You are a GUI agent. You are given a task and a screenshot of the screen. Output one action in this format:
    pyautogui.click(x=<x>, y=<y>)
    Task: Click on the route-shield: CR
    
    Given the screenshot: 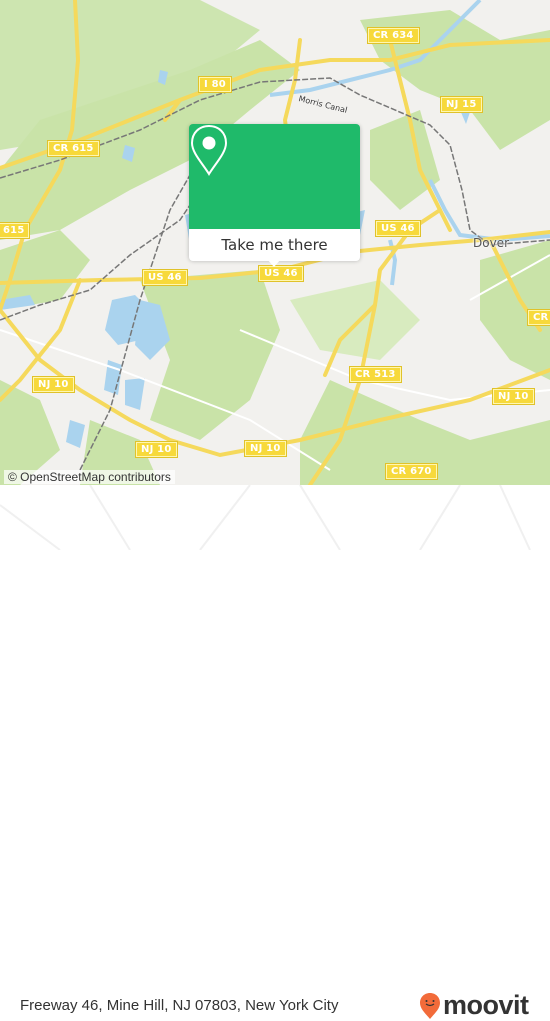 What is the action you would take?
    pyautogui.click(x=538, y=317)
    